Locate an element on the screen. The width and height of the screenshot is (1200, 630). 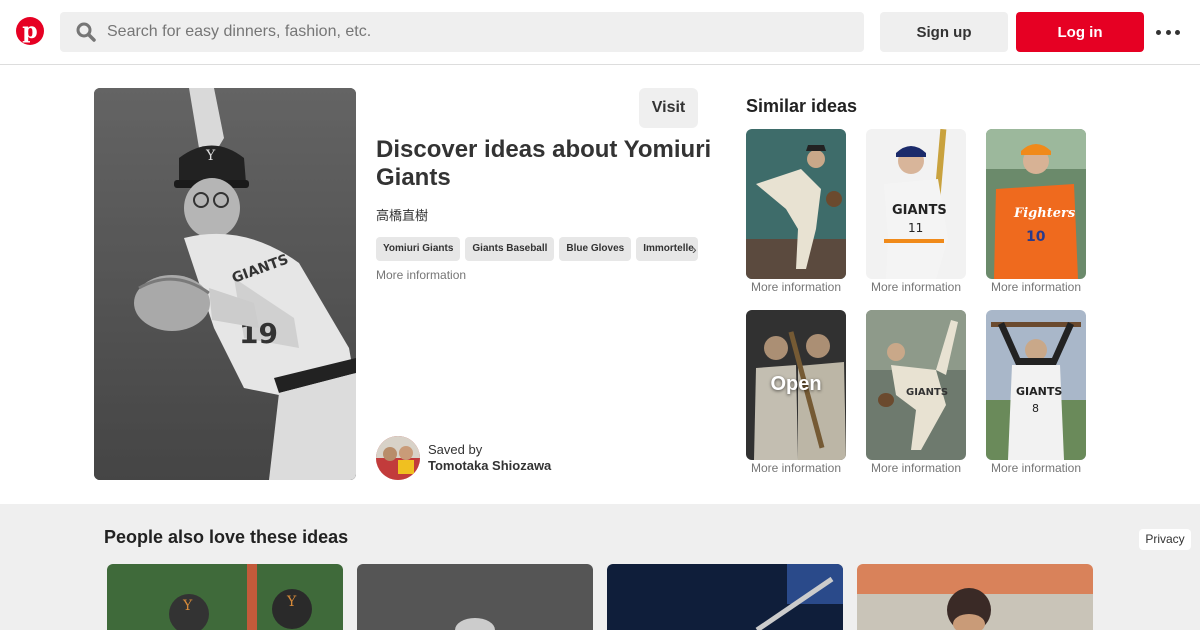
tag-chip: Blue Gloves is located at coordinates (595, 249).